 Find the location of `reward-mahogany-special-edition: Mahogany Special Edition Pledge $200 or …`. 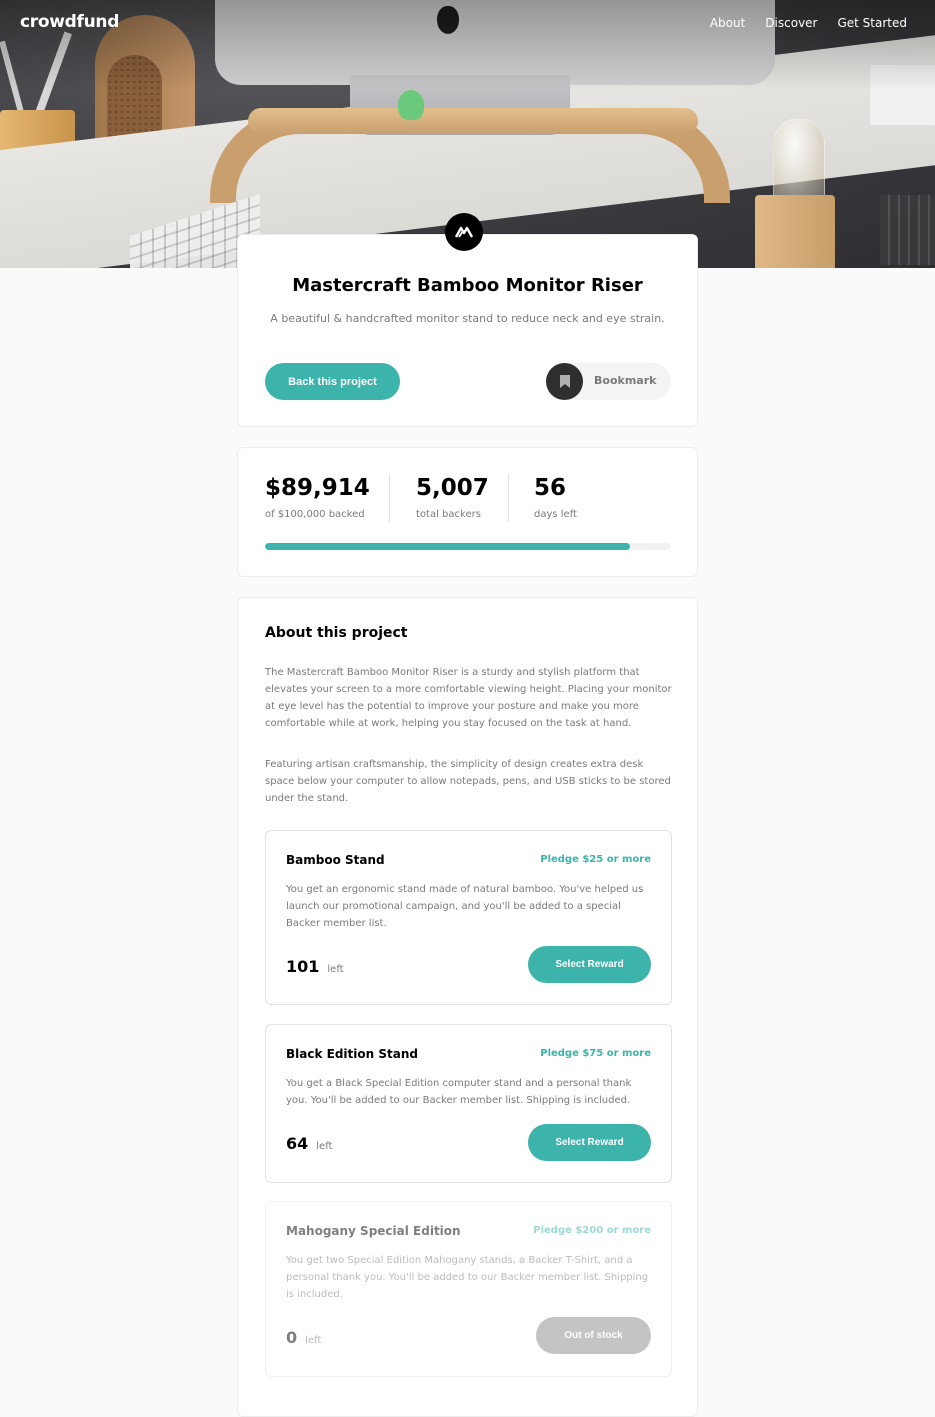

reward-mahogany-special-edition: Mahogany Special Edition Pledge $200 or … is located at coordinates (468, 1289).